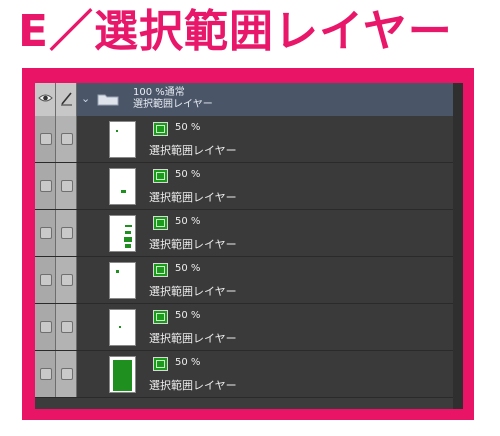  I want to click on eye-icon, so click(45, 98).